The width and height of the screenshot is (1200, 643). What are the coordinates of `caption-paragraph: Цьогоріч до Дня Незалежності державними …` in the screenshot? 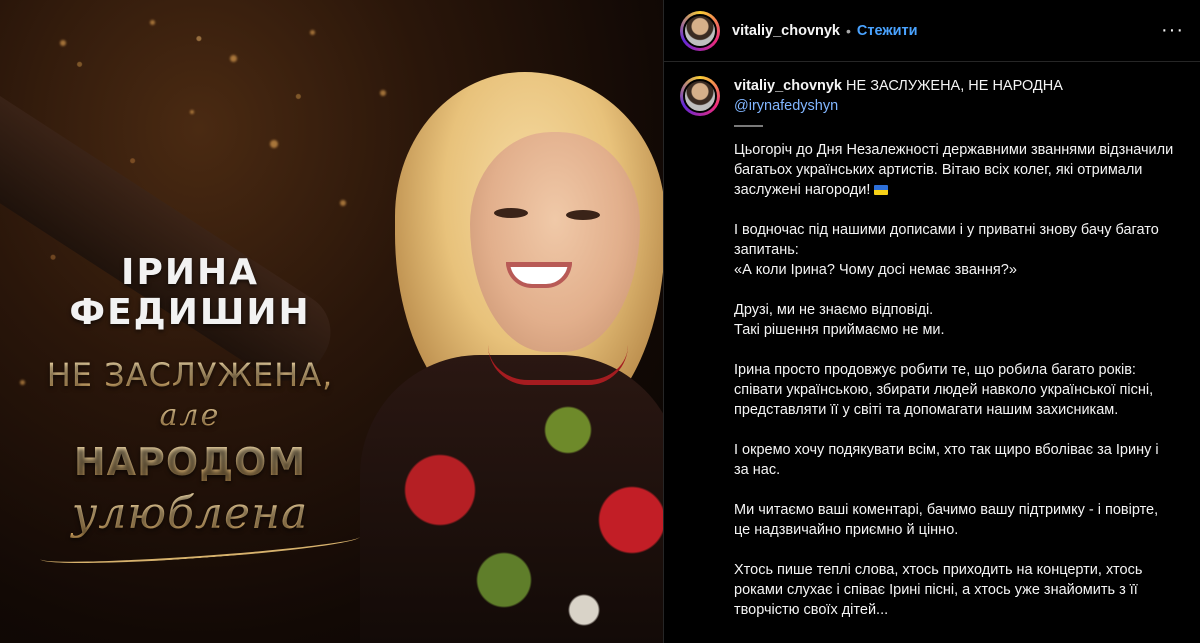 It's located at (954, 170).